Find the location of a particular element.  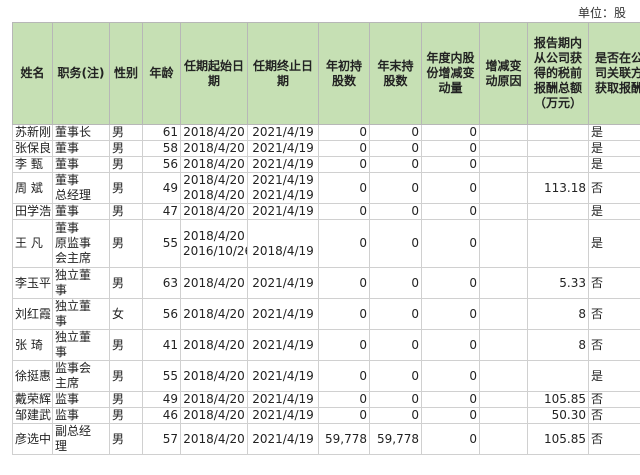

cell-position: 董事 原监事 会主席 is located at coordinates (81, 243).